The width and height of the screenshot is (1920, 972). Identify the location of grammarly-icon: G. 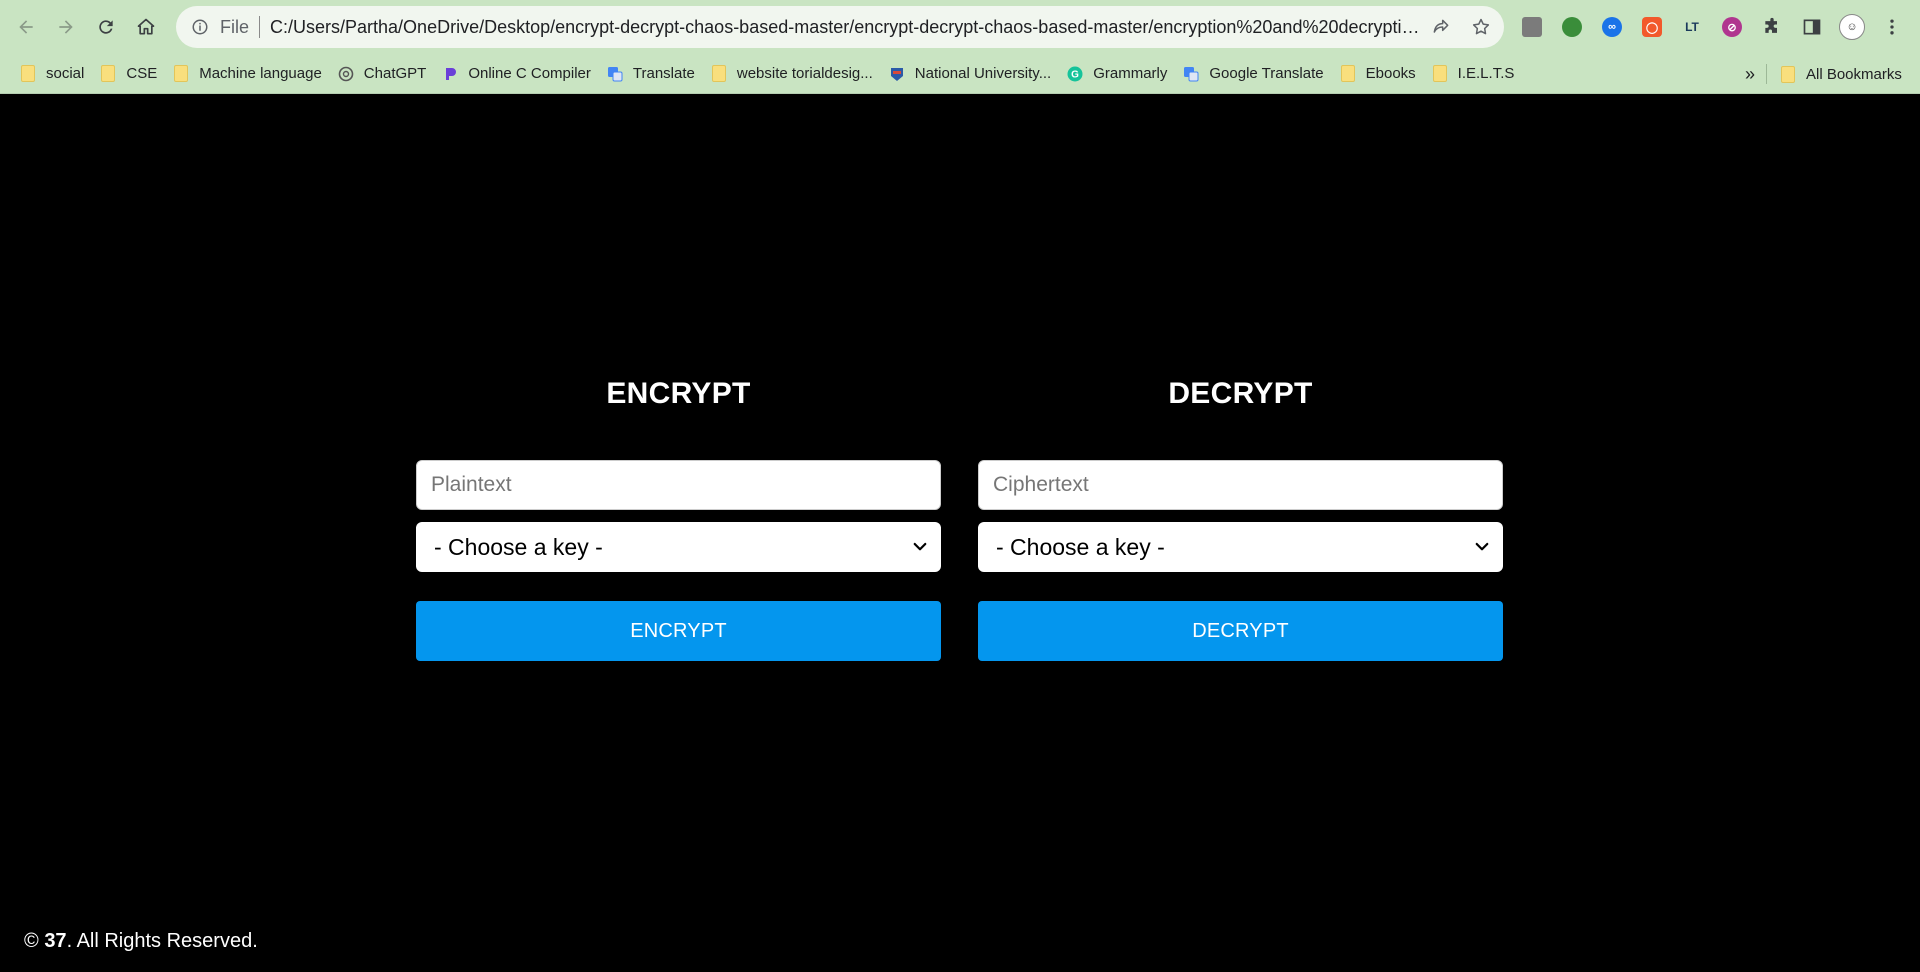
(1075, 74).